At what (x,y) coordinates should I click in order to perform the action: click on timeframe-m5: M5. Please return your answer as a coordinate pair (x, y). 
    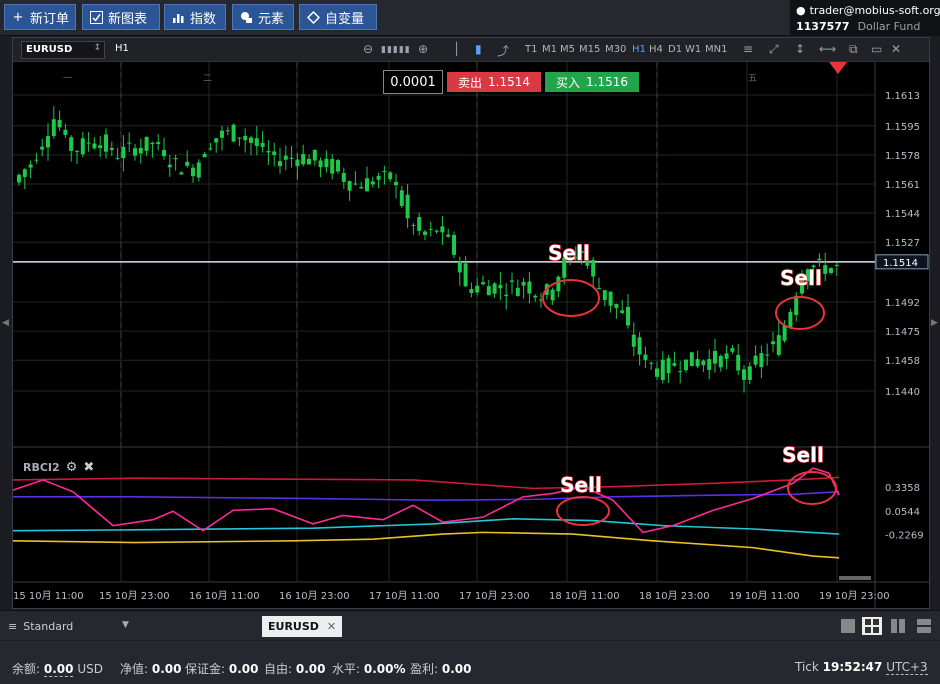
    Looking at the image, I should click on (567, 49).